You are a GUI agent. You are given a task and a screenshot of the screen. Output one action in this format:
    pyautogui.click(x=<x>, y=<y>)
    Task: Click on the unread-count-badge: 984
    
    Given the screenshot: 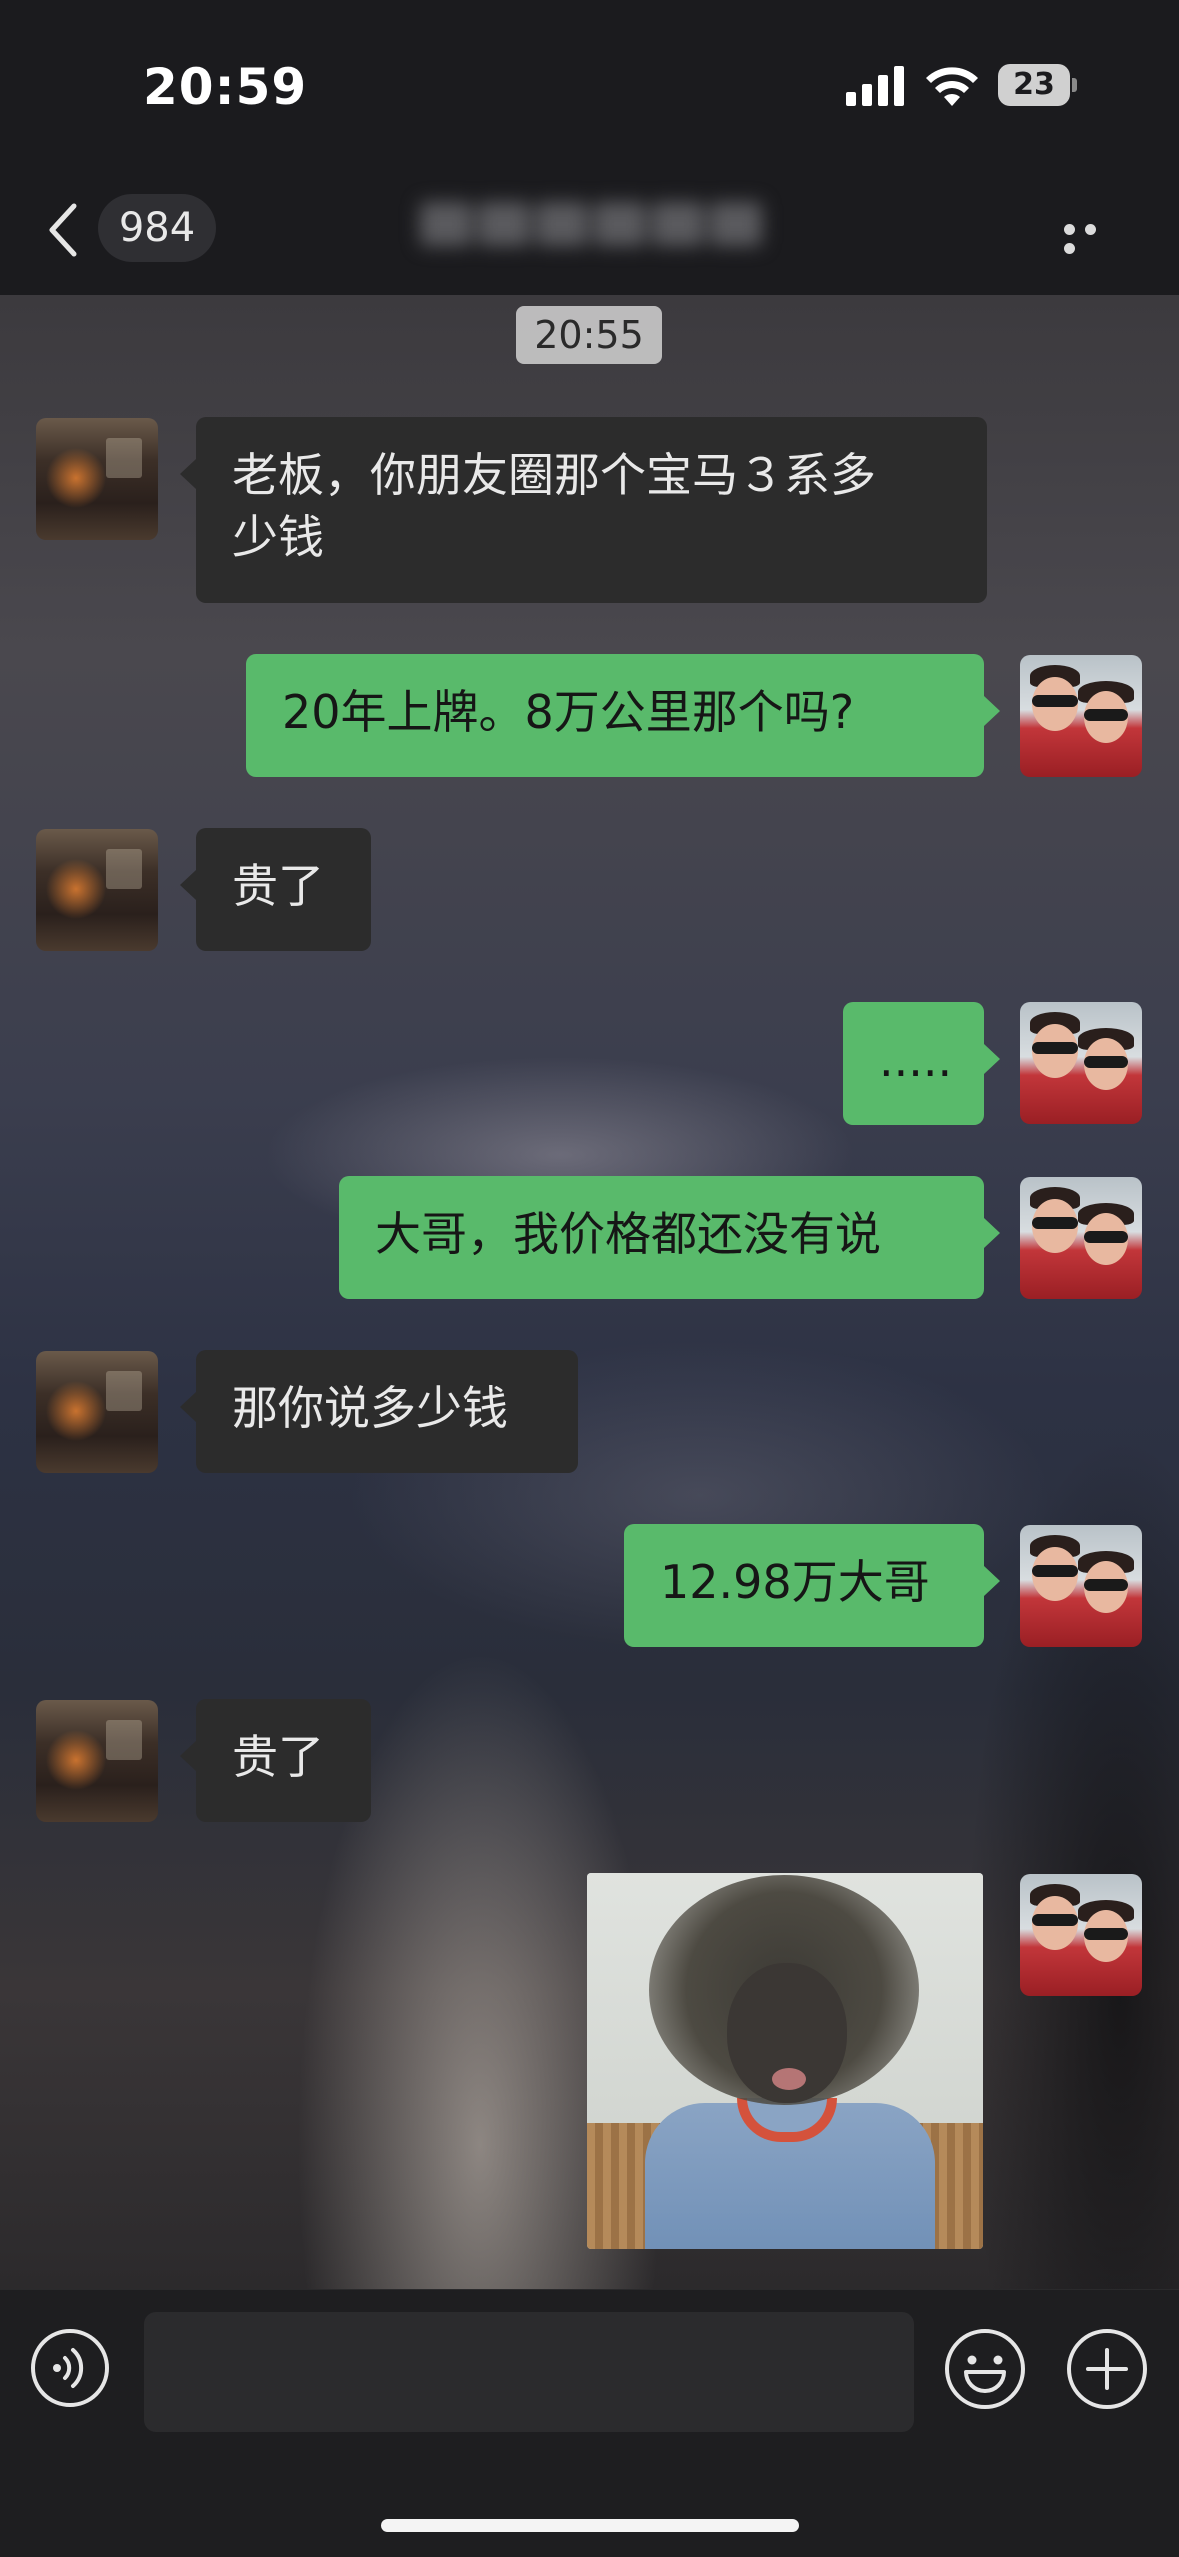 What is the action you would take?
    pyautogui.click(x=157, y=228)
    